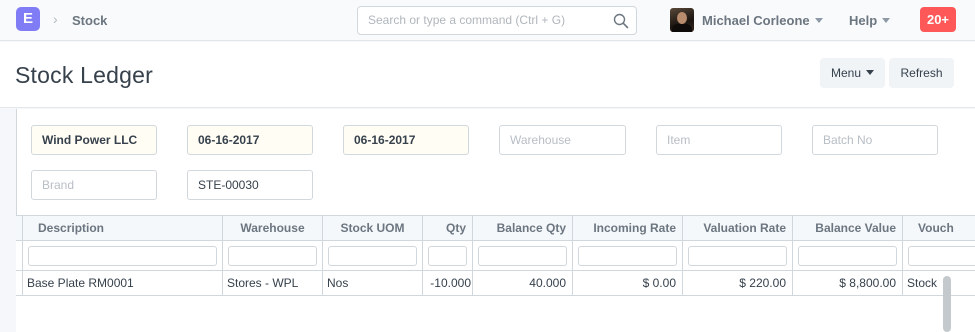  Describe the element at coordinates (847, 283) in the screenshot. I see `cell-balance-value: $ 8,800.00` at that location.